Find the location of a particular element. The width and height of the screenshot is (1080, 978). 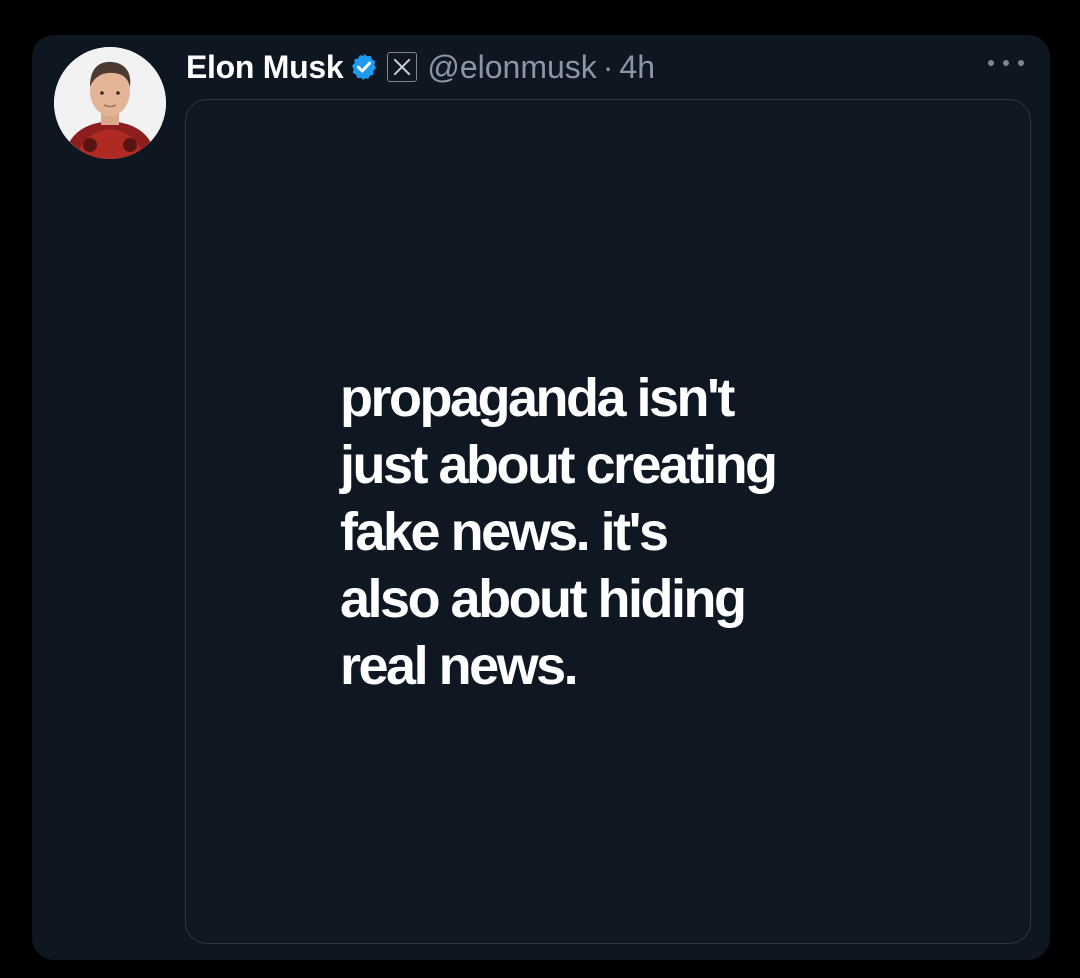

quote-line: fake news. it's is located at coordinates (504, 532).